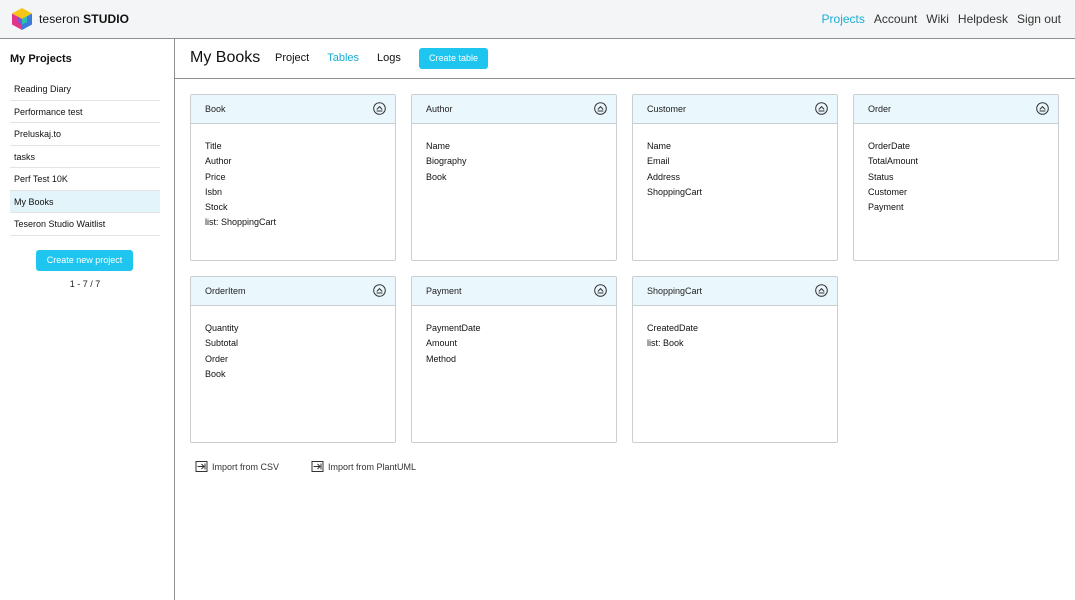 This screenshot has width=1075, height=600. Describe the element at coordinates (880, 109) in the screenshot. I see `card-title: Order` at that location.